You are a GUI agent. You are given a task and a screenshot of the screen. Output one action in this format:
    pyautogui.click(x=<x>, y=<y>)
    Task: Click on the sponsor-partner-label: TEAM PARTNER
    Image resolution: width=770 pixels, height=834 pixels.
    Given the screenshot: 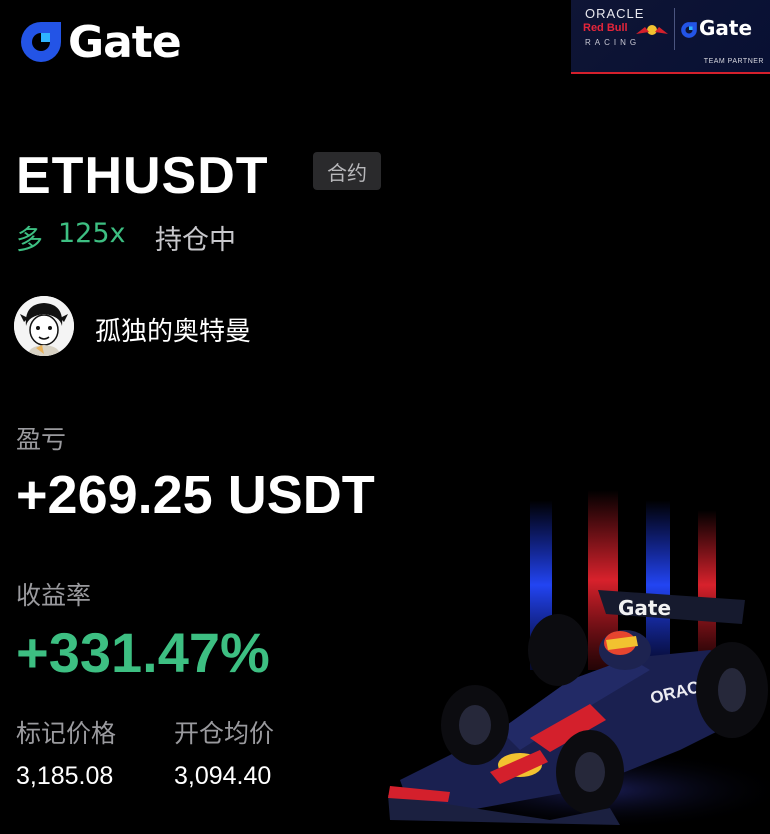 What is the action you would take?
    pyautogui.click(x=733, y=61)
    